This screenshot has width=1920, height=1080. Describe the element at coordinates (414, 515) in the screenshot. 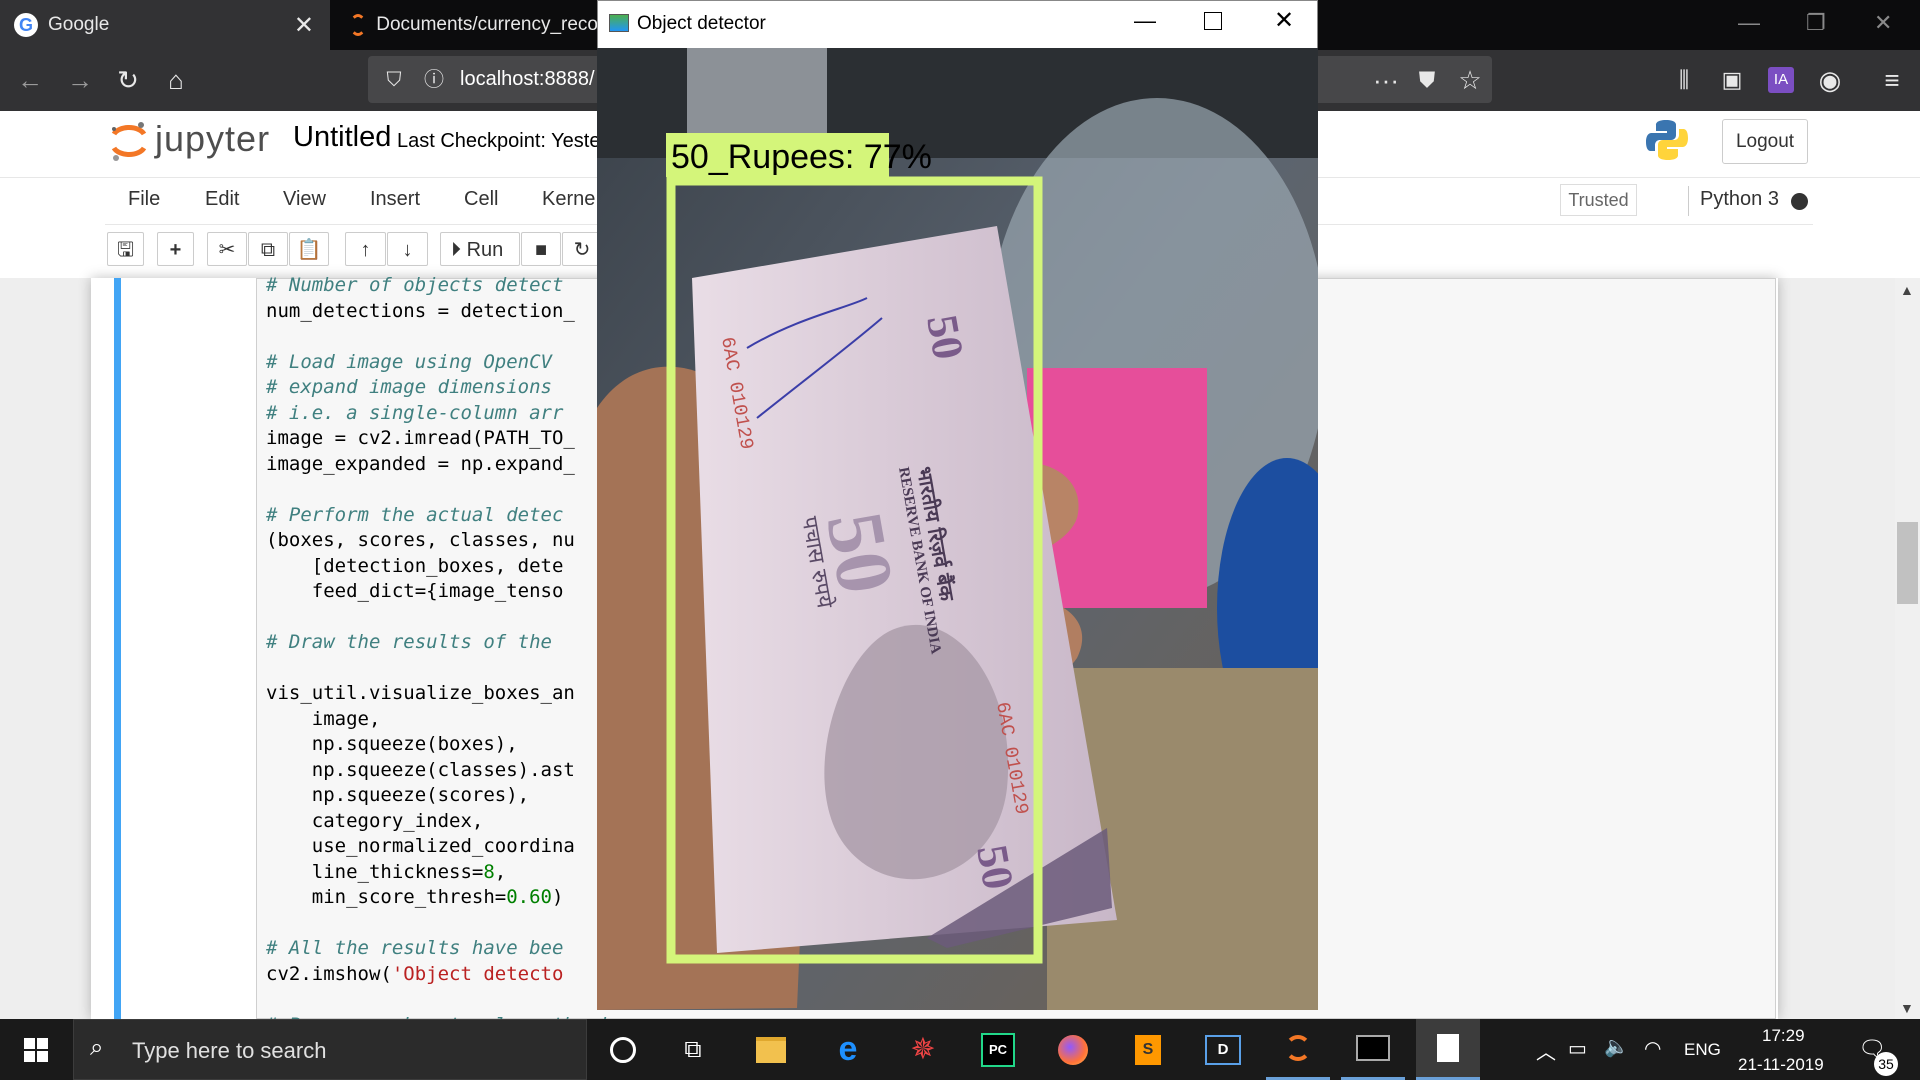

I see `code-line: # Perform the actual detec` at that location.